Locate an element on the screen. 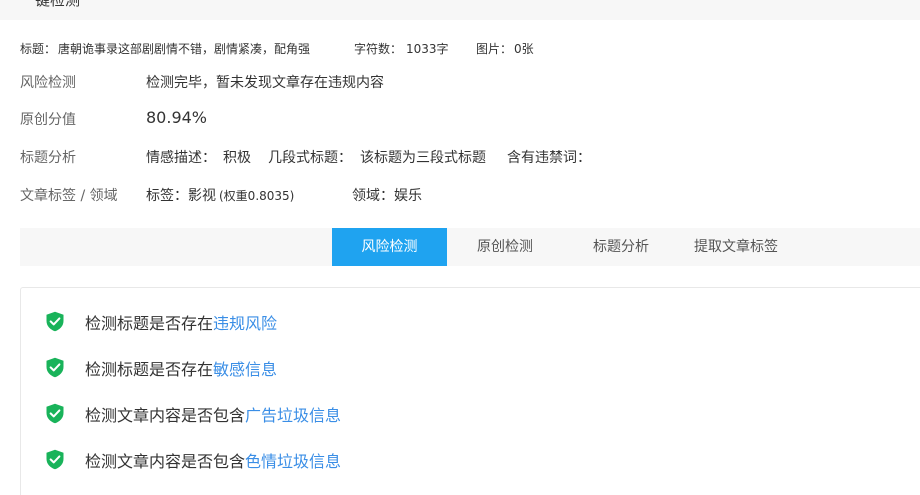 The width and height of the screenshot is (920, 495). sentiment-value: 积极 is located at coordinates (237, 158).